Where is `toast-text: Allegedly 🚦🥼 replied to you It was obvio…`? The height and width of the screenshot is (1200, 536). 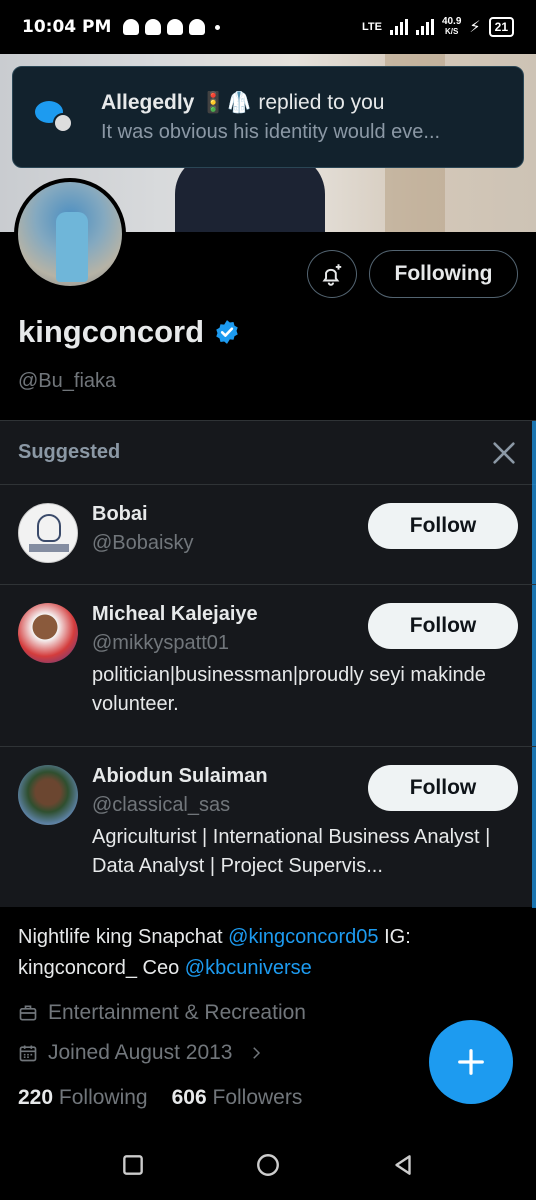 toast-text: Allegedly 🚦🥼 replied to you It was obvio… is located at coordinates (301, 117).